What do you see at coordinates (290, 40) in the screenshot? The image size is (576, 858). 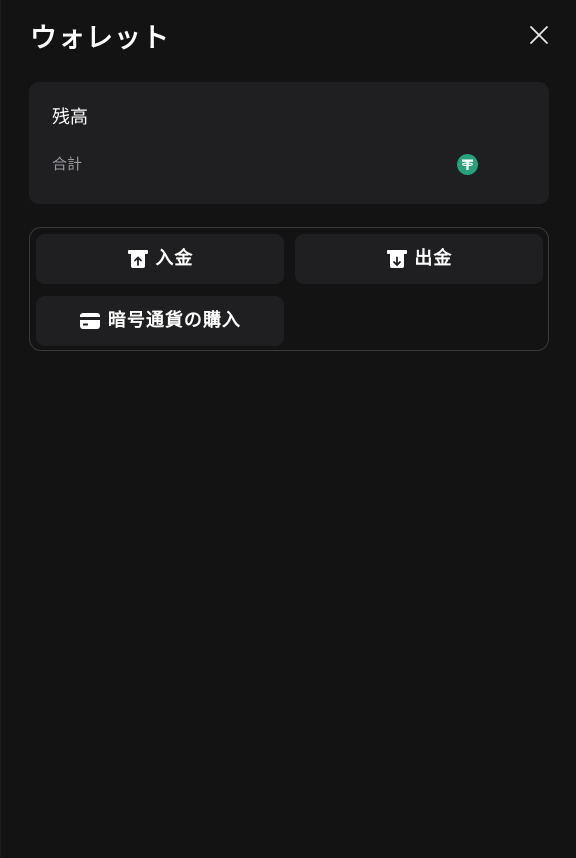 I see `wallet-header: ウォレット` at bounding box center [290, 40].